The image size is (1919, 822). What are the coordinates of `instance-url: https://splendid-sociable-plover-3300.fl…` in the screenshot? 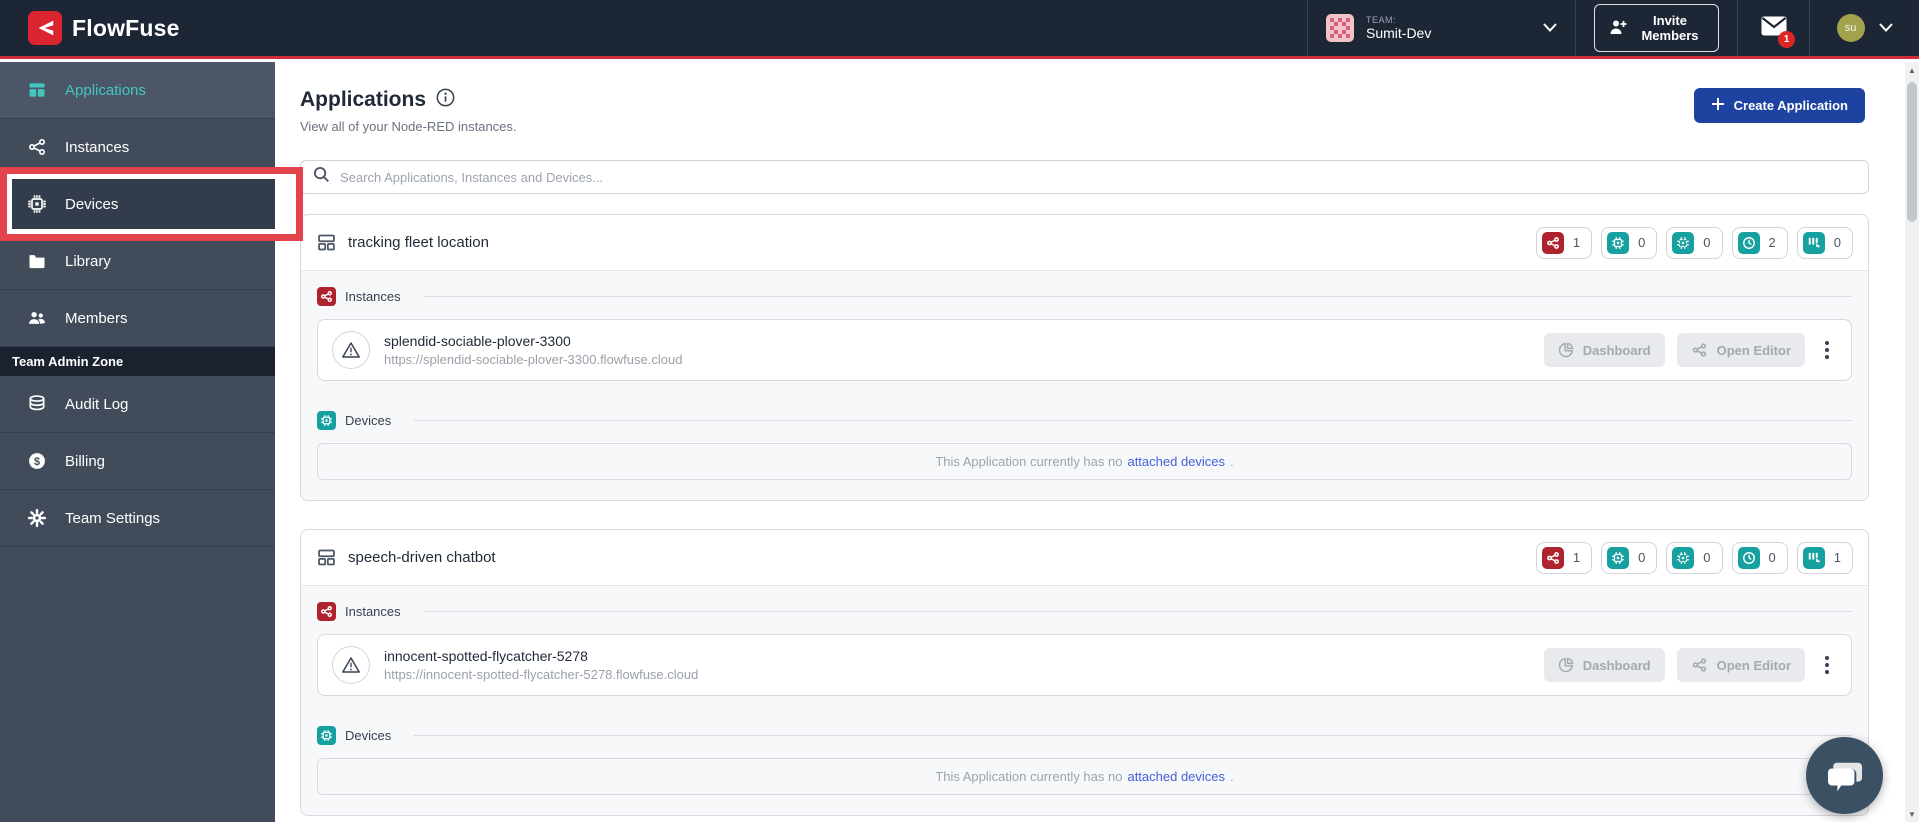 It's located at (533, 359).